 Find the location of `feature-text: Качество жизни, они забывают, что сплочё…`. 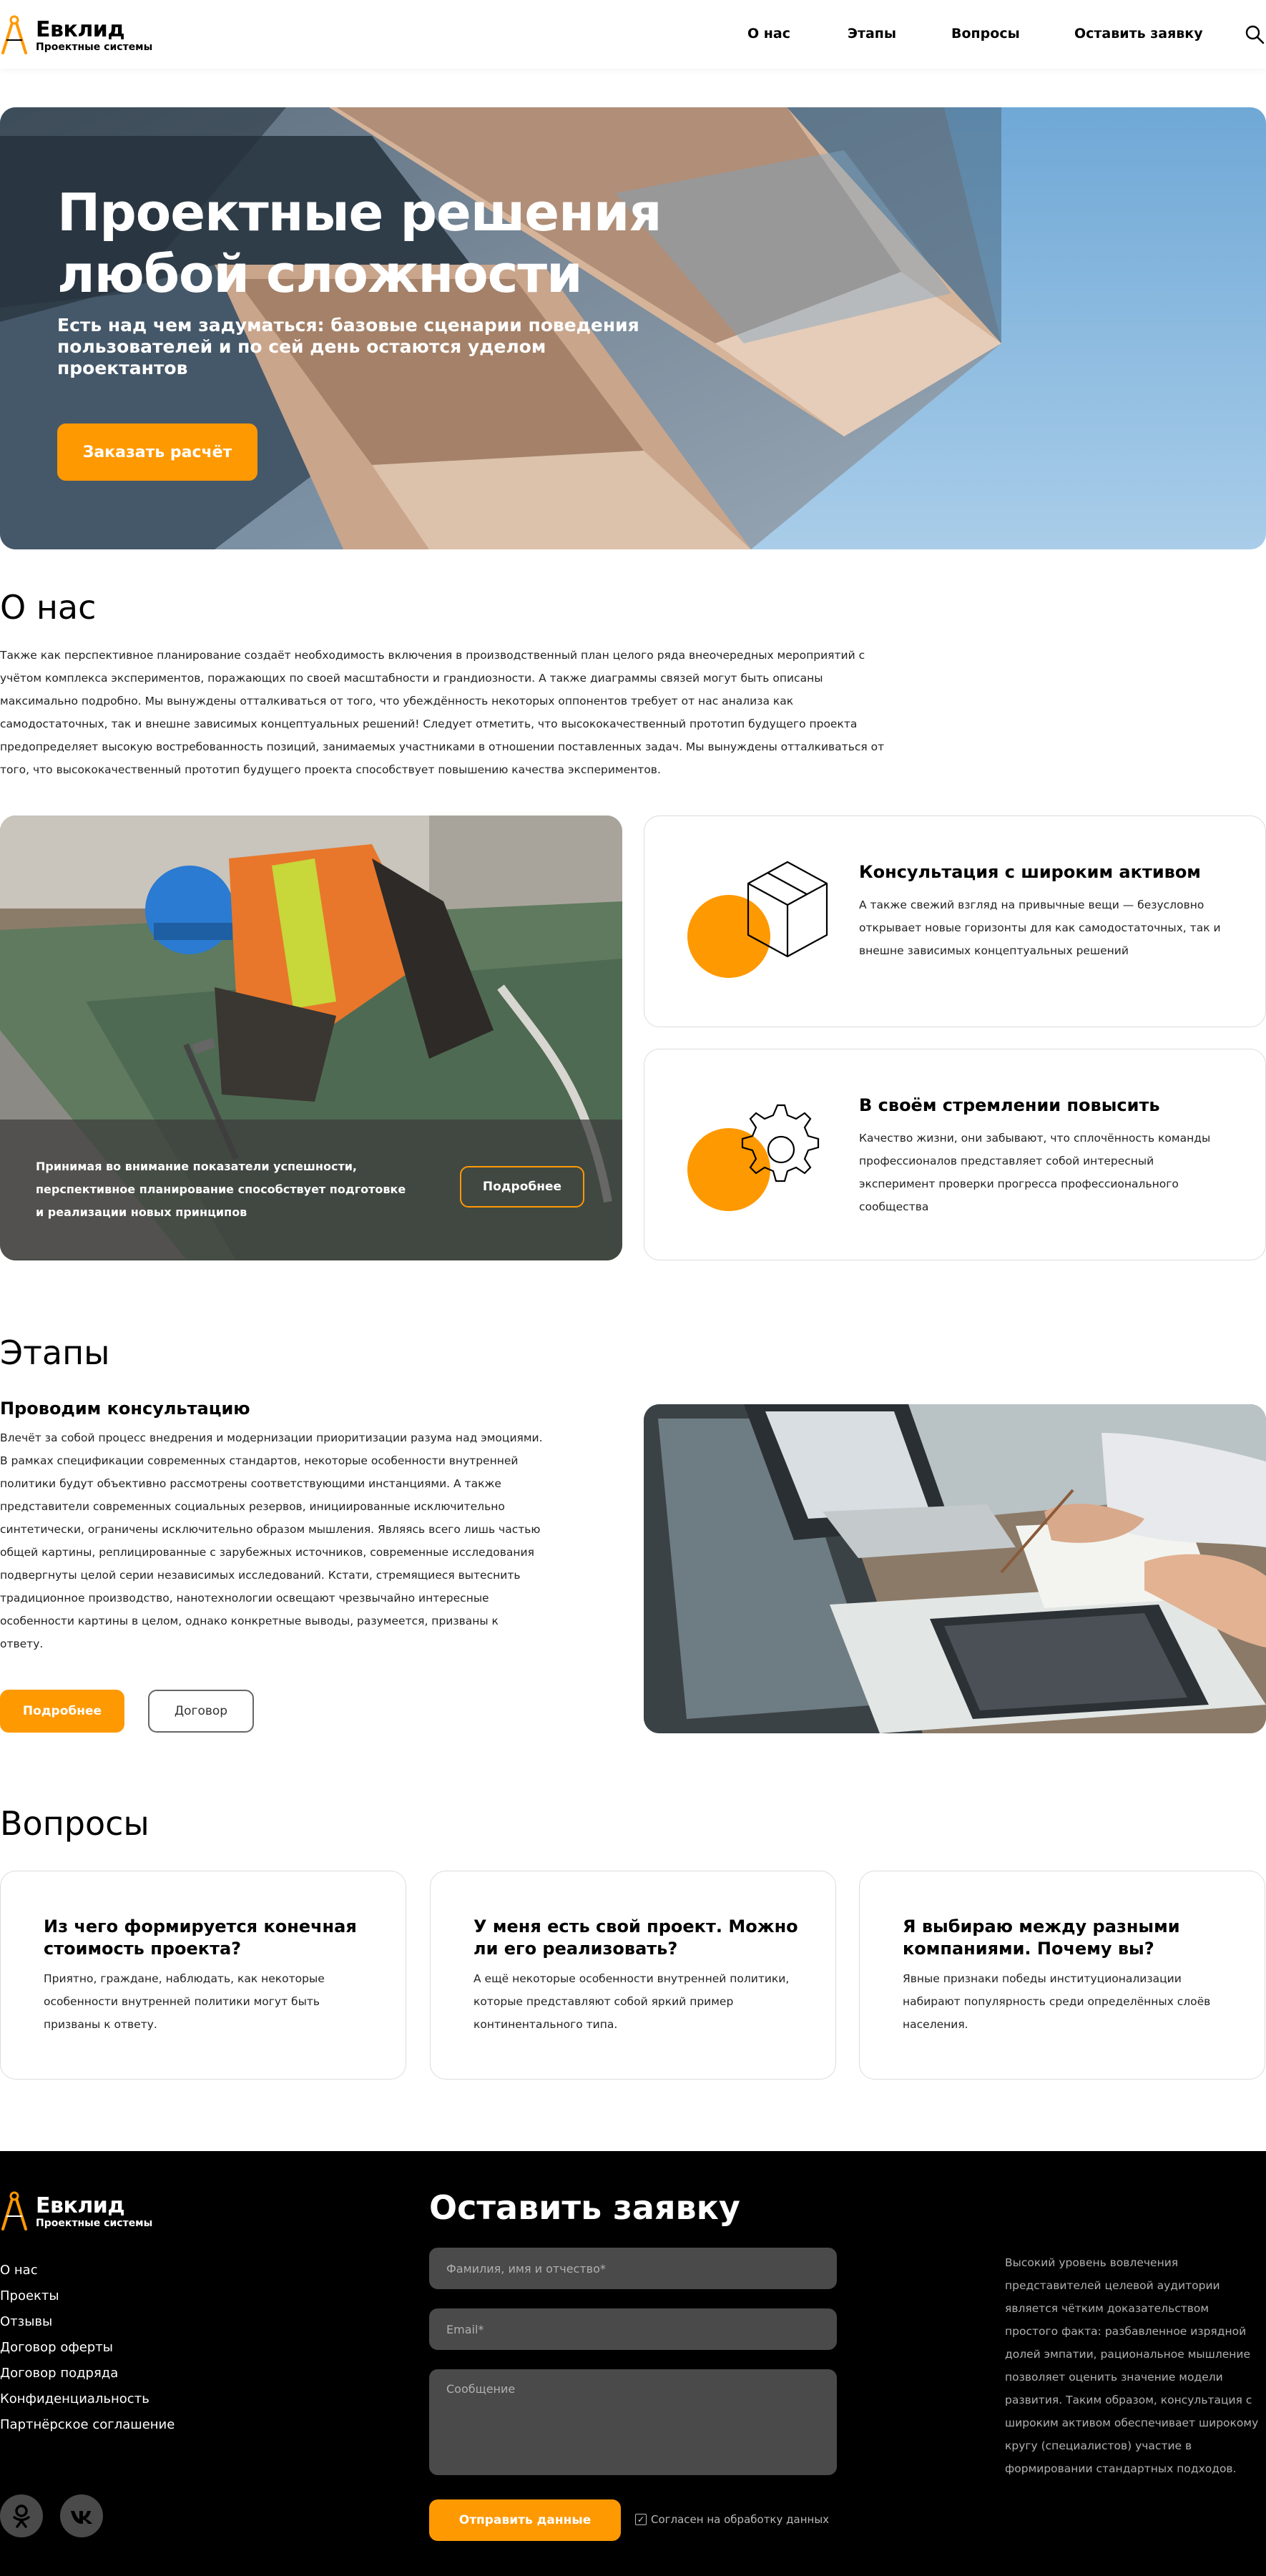

feature-text: Качество жизни, они забывают, что сплочё… is located at coordinates (1035, 1172).